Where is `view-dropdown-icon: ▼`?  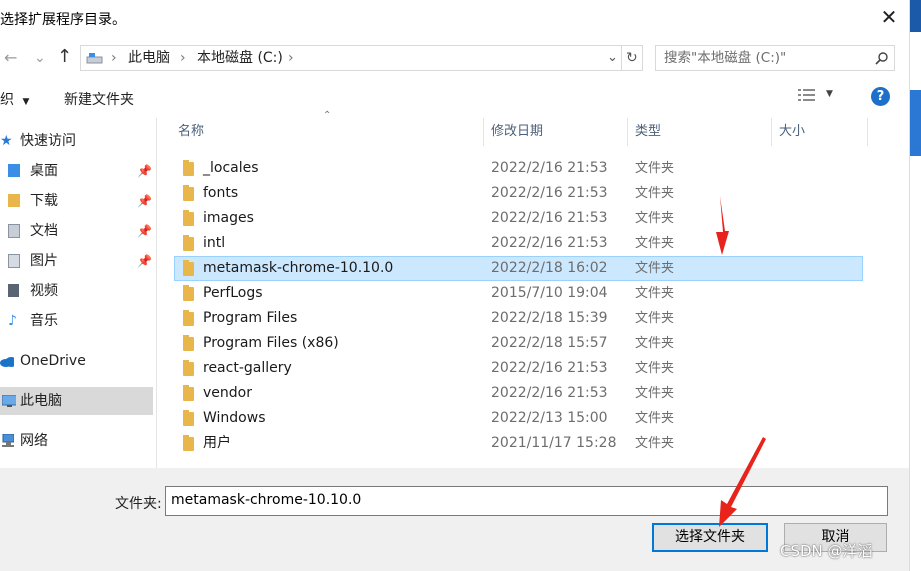
view-dropdown-icon: ▼ is located at coordinates (829, 94).